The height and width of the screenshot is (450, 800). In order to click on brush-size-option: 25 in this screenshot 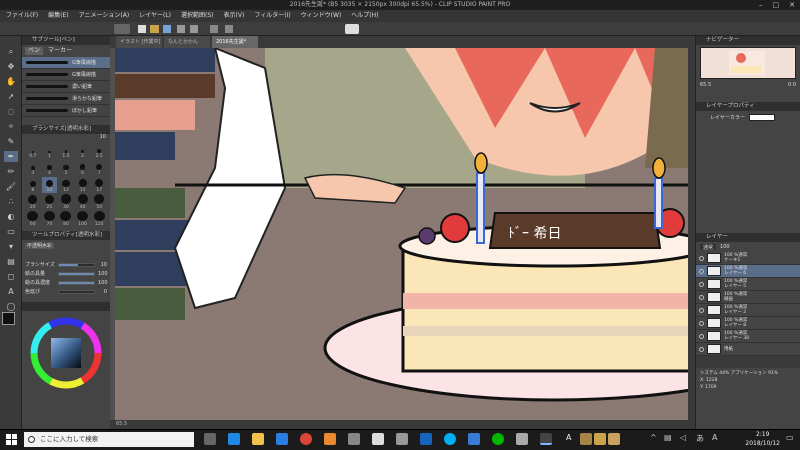, I will do `click(50, 202)`.